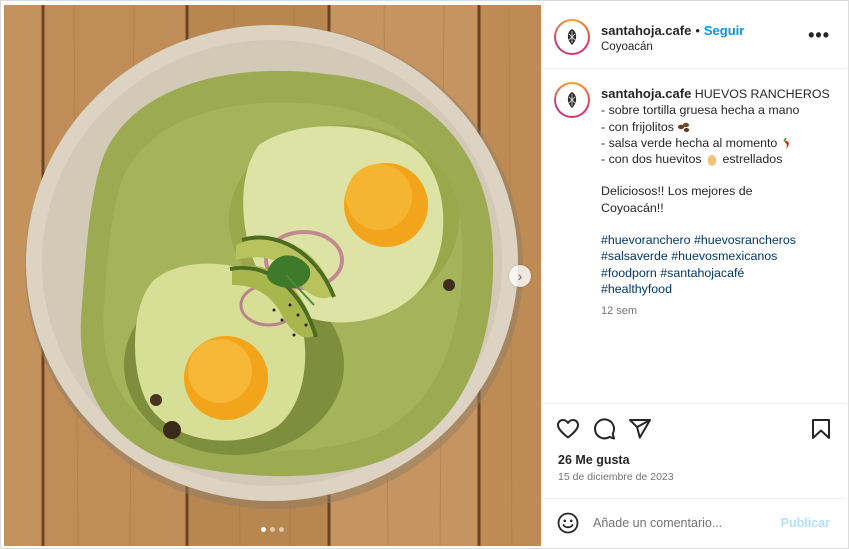 The width and height of the screenshot is (849, 549). Describe the element at coordinates (646, 93) in the screenshot. I see `caption-username: santahoja.cafe` at that location.